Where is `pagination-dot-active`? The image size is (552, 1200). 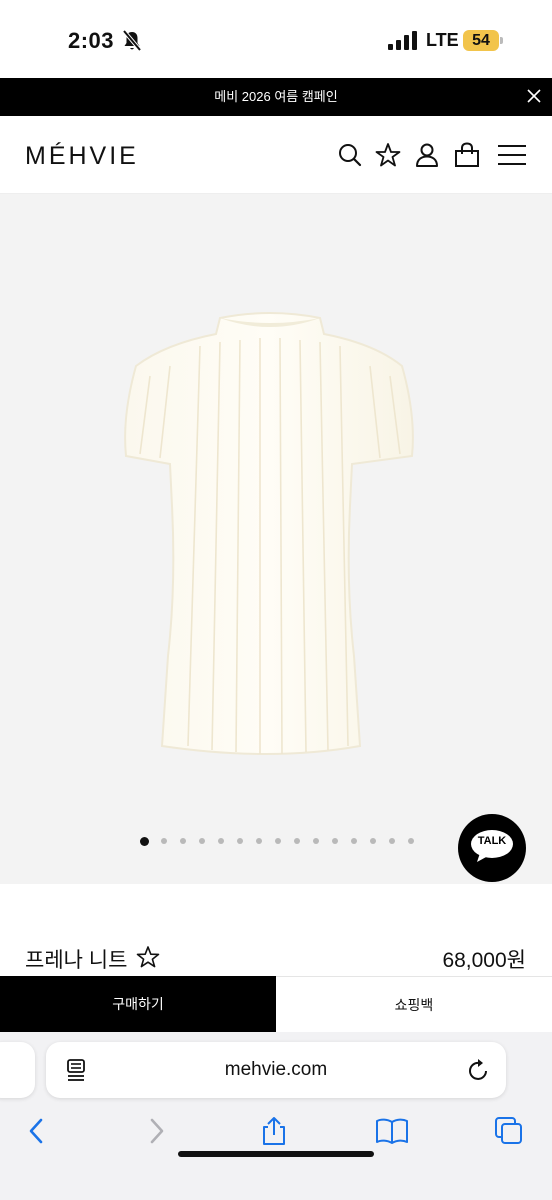 pagination-dot-active is located at coordinates (144, 841).